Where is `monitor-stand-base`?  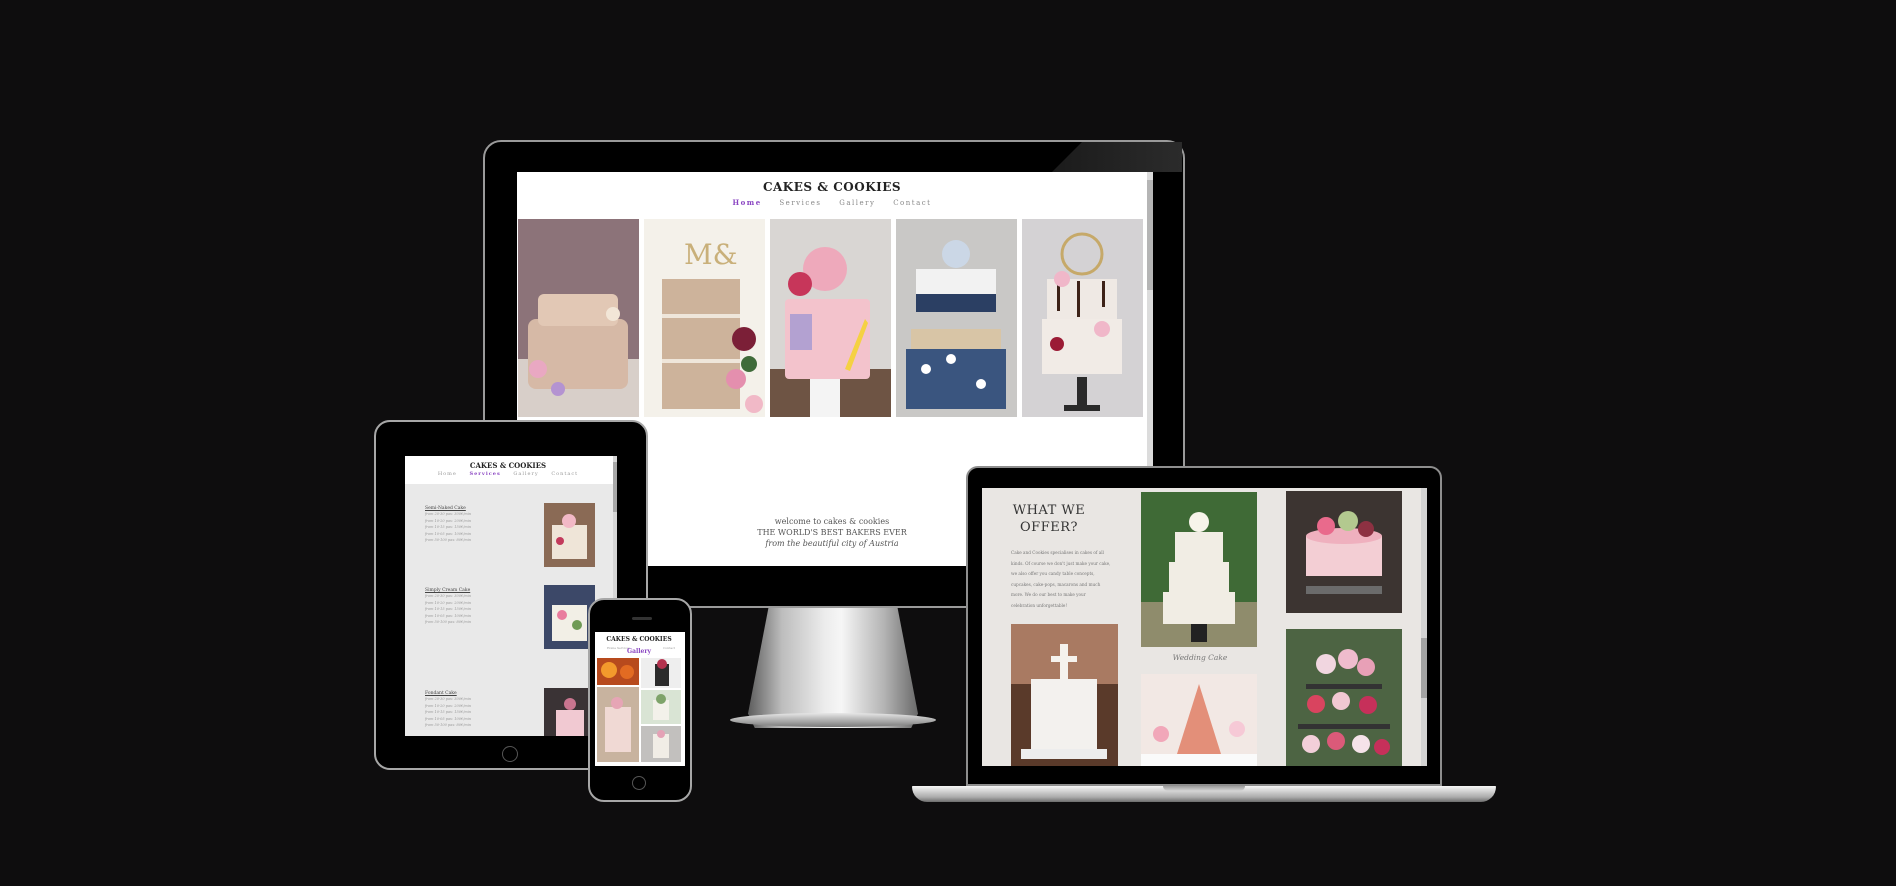
monitor-stand-base is located at coordinates (833, 720).